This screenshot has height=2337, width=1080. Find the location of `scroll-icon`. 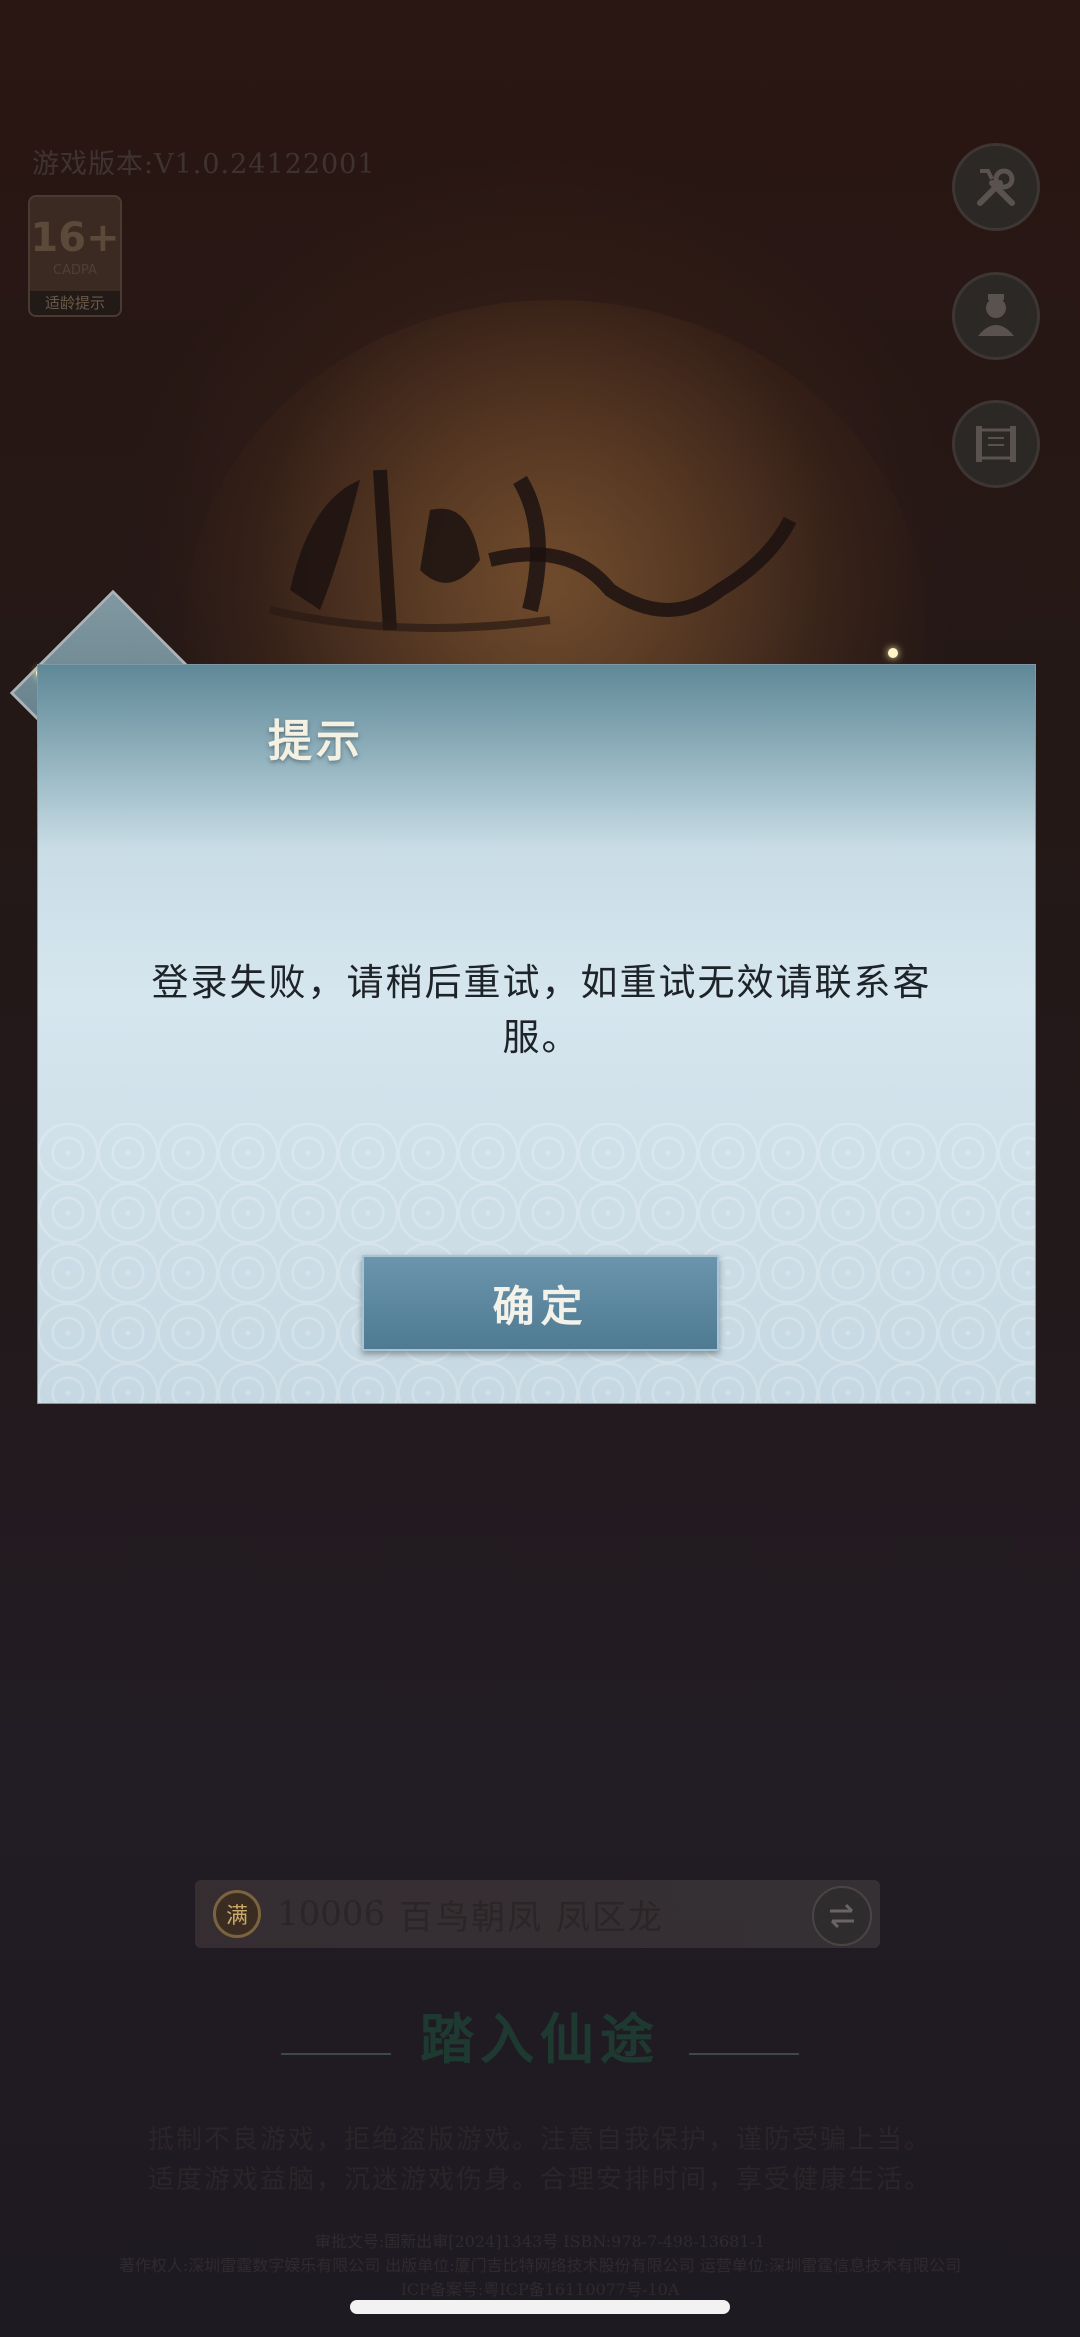

scroll-icon is located at coordinates (996, 444).